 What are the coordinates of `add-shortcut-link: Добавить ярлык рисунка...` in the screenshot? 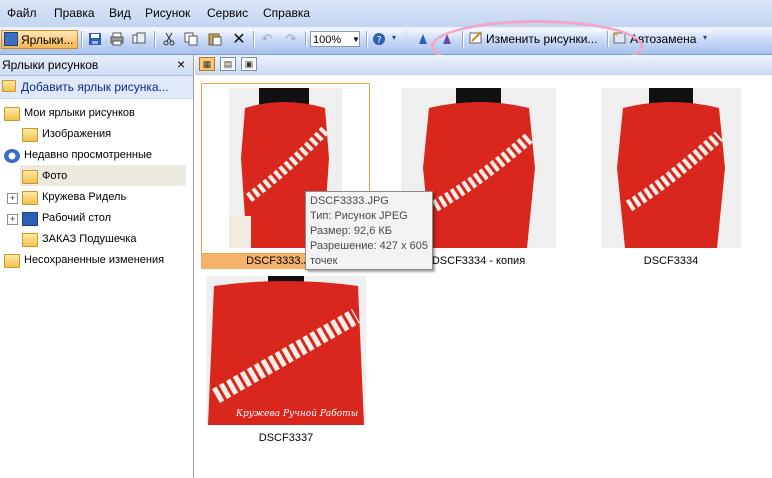 It's located at (96, 87).